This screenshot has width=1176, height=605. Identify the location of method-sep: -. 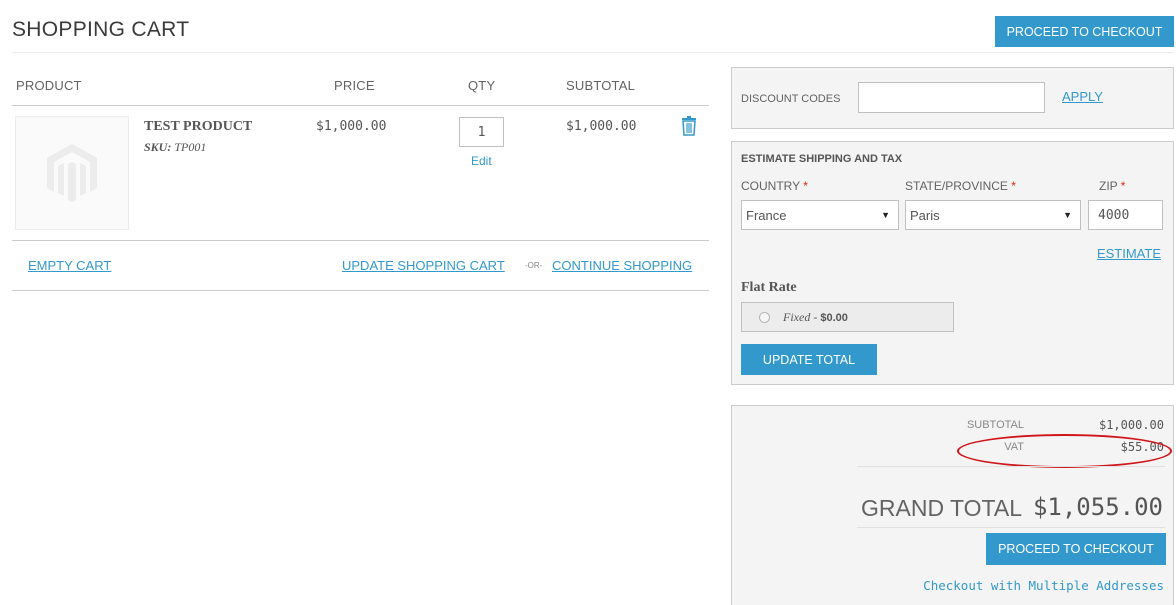
(815, 317).